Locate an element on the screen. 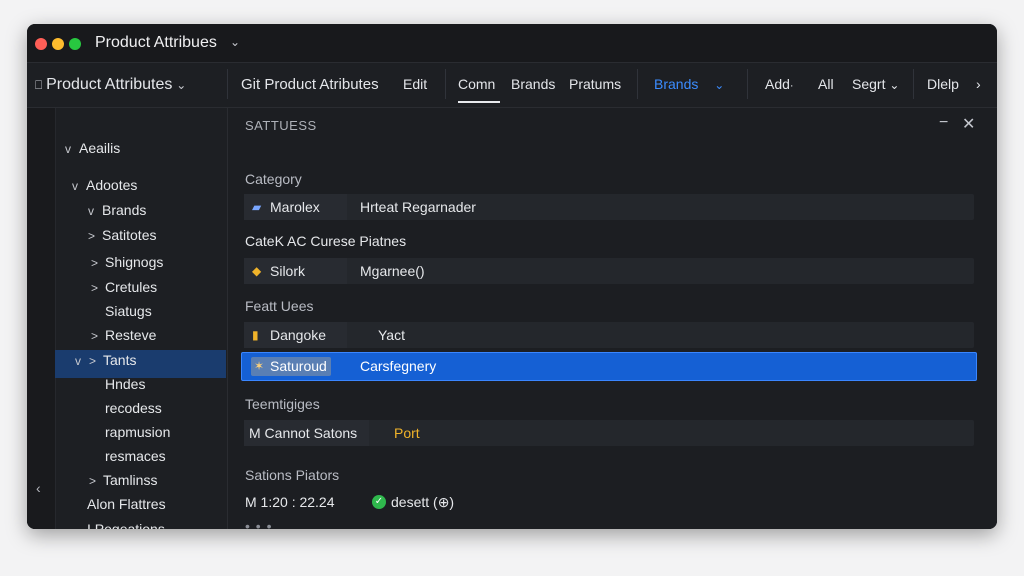 The width and height of the screenshot is (1024, 576). section-label: Sations Piators is located at coordinates (292, 475).